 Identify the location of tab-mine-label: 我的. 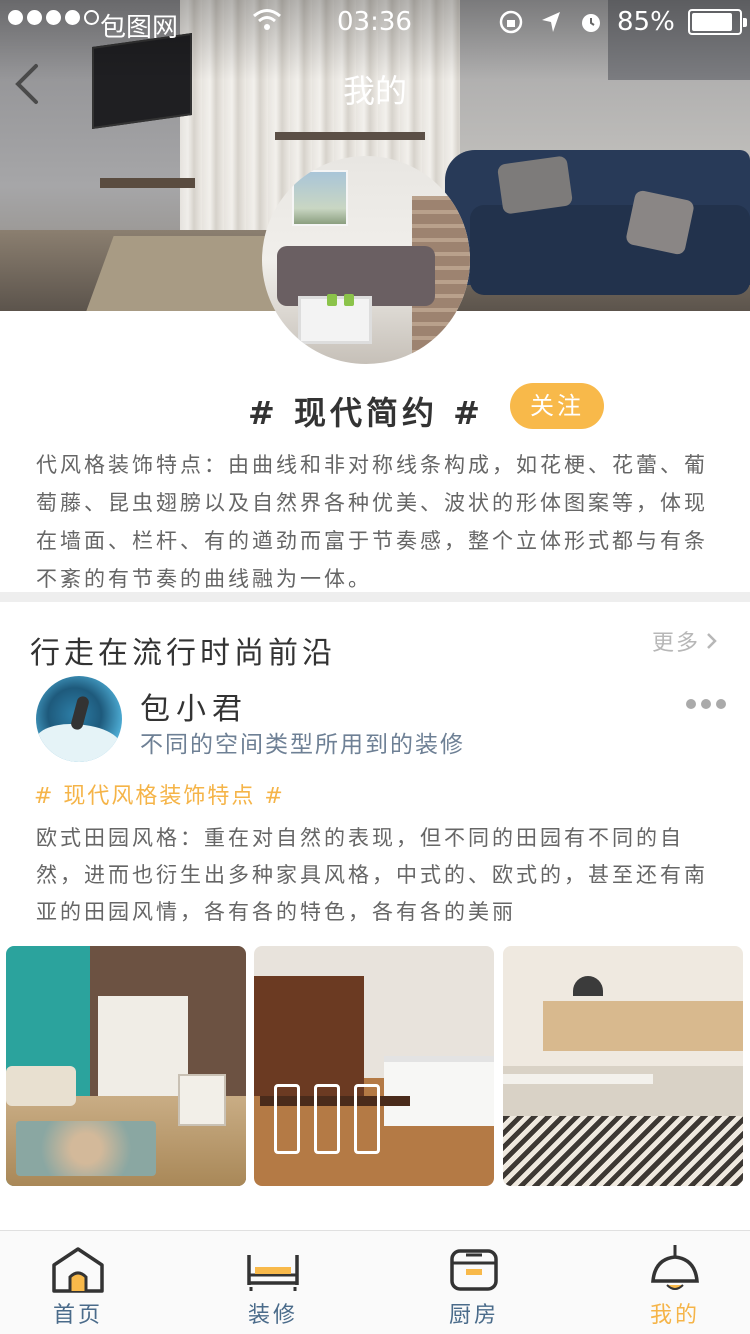
(674, 1315).